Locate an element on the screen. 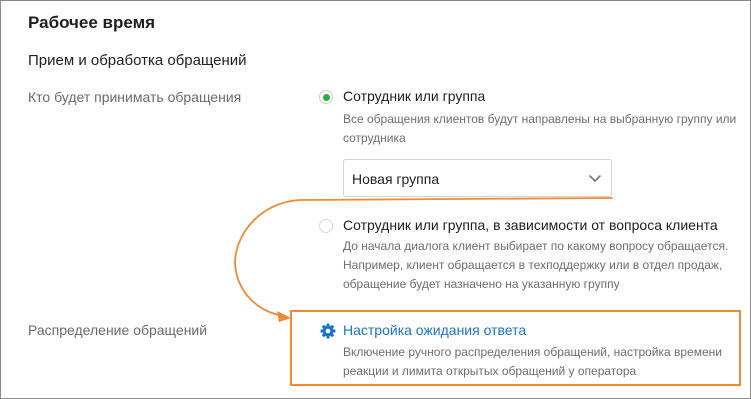  distribution-label: Распределение обращений is located at coordinates (118, 330).